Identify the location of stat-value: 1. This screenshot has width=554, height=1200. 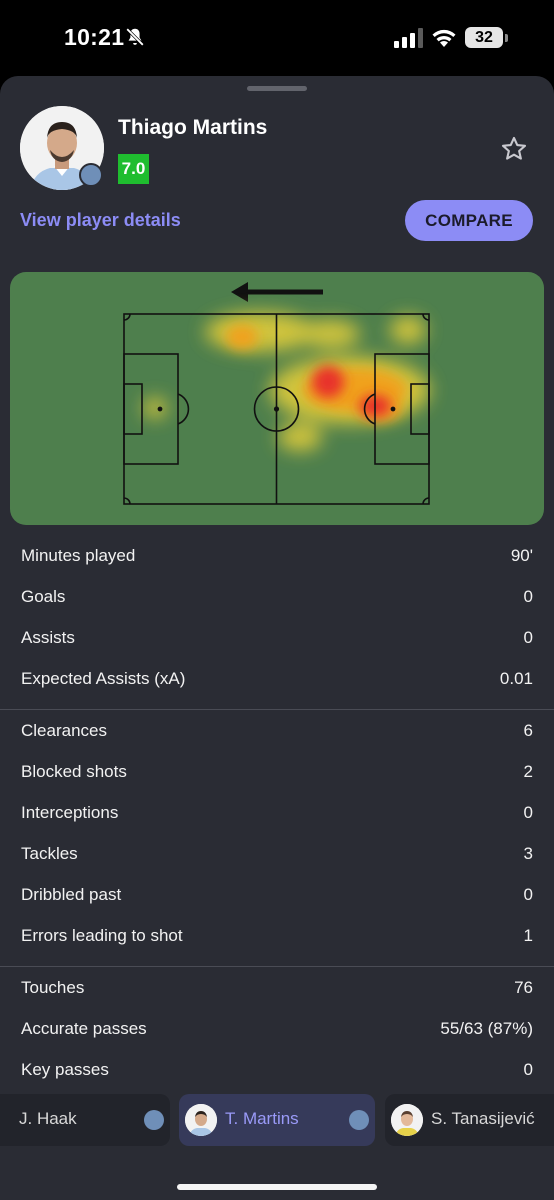
(528, 935).